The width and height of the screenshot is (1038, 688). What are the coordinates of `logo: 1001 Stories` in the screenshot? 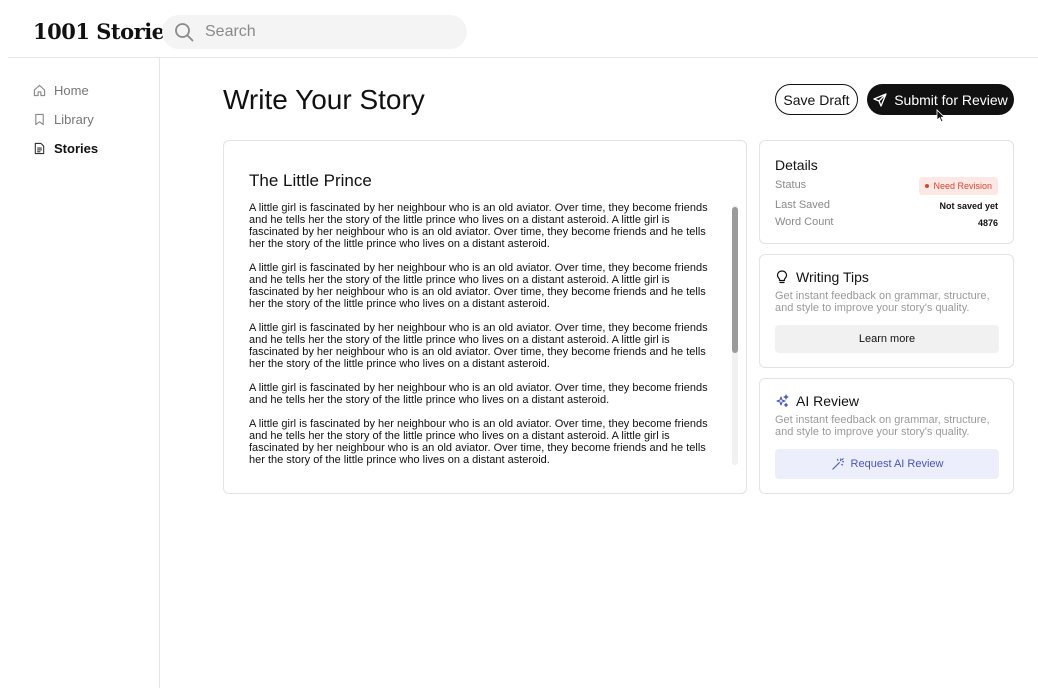 It's located at (104, 31).